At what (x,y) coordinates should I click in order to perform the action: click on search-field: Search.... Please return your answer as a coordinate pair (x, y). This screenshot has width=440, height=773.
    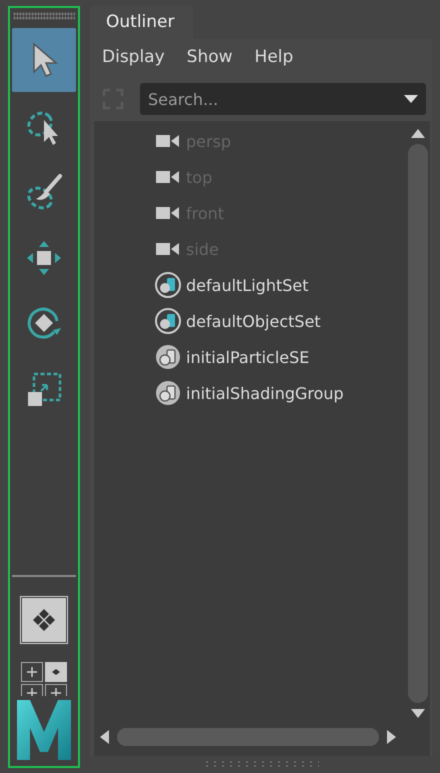
    Looking at the image, I should click on (283, 99).